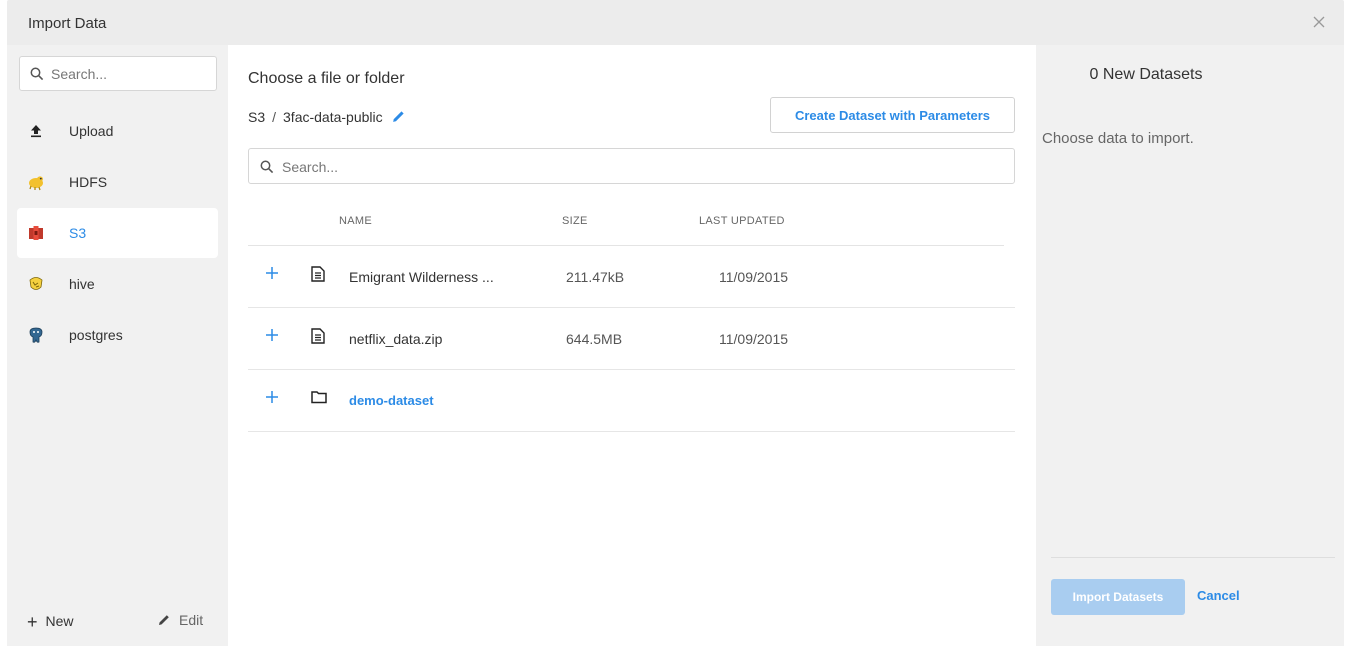 This screenshot has height=646, width=1351. What do you see at coordinates (626, 225) in the screenshot?
I see `table-header: NAME SIZE LAST UPDATED` at bounding box center [626, 225].